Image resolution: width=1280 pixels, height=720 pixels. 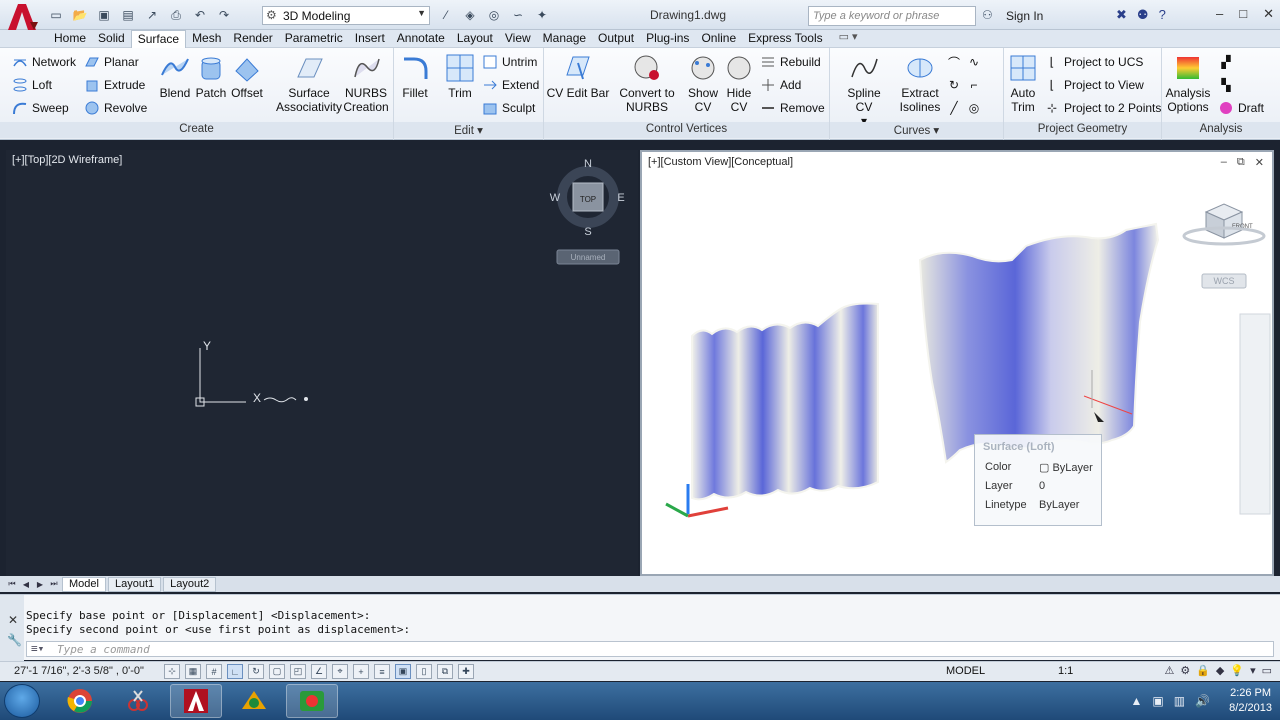 I want to click on tab-home: Home, so click(x=70, y=39).